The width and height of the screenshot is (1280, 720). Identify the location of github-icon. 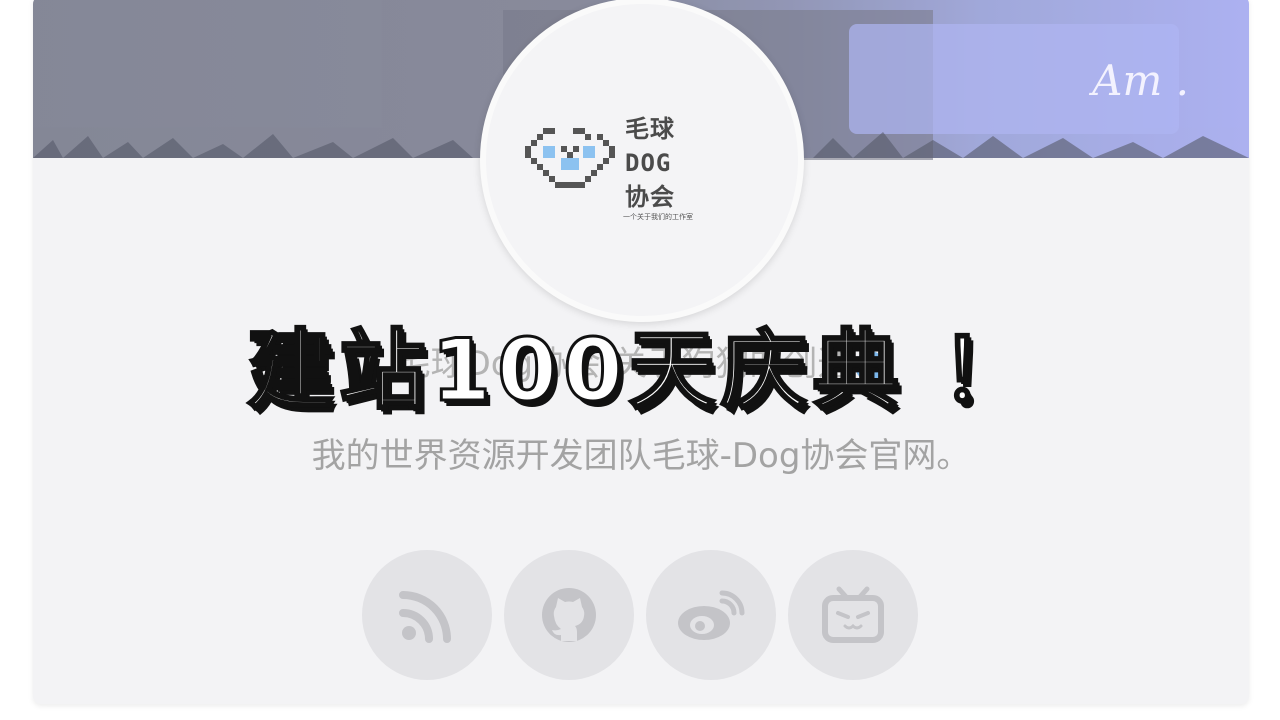
(569, 615).